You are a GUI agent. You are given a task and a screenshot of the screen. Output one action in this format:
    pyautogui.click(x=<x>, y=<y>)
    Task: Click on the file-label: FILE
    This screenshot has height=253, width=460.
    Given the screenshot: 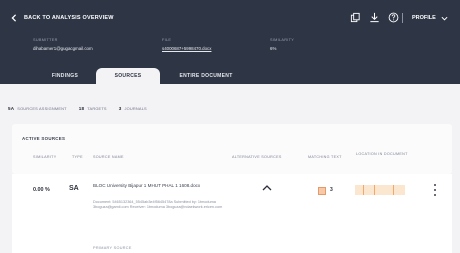 What is the action you would take?
    pyautogui.click(x=167, y=40)
    